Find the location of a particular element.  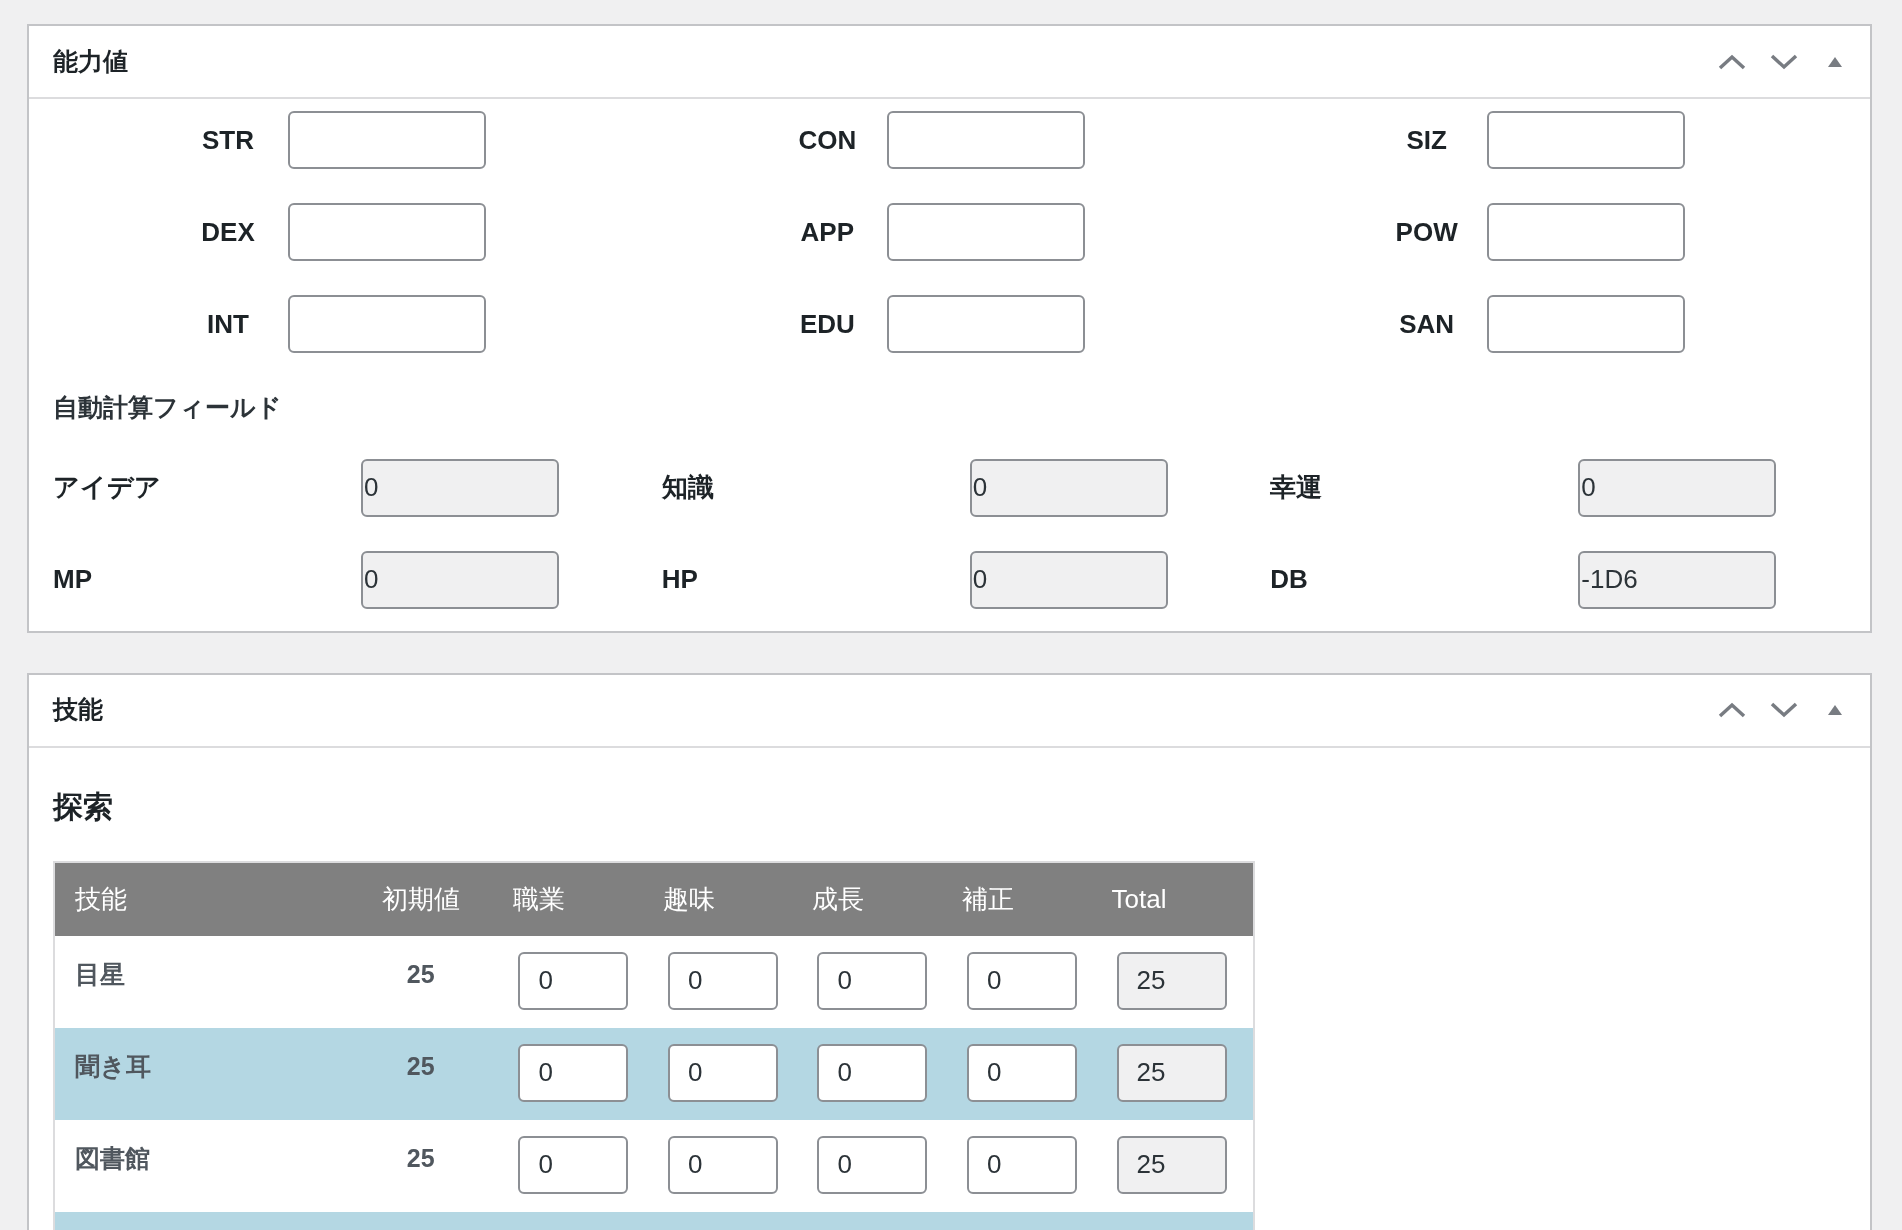

stat-label: SAN is located at coordinates (1427, 324).